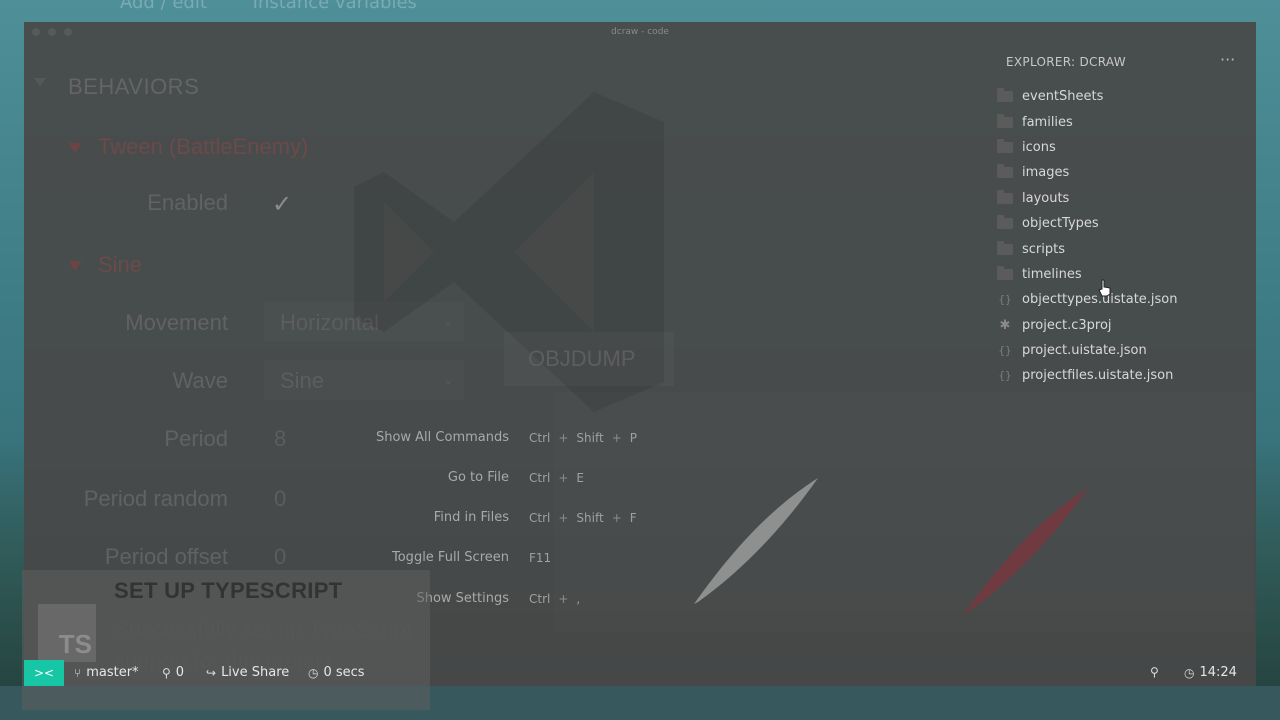 The image size is (1280, 720). I want to click on wave-value: Sine, so click(302, 380).